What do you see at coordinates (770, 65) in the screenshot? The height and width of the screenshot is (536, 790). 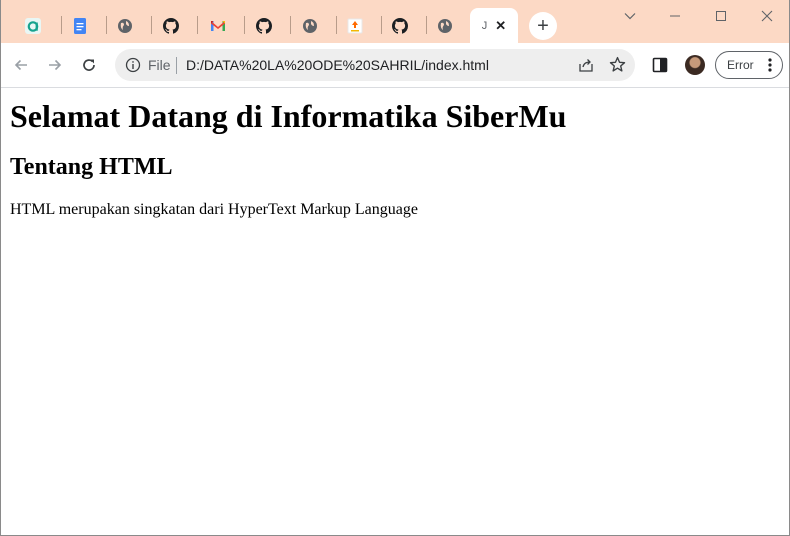 I see `more-vert-icon` at bounding box center [770, 65].